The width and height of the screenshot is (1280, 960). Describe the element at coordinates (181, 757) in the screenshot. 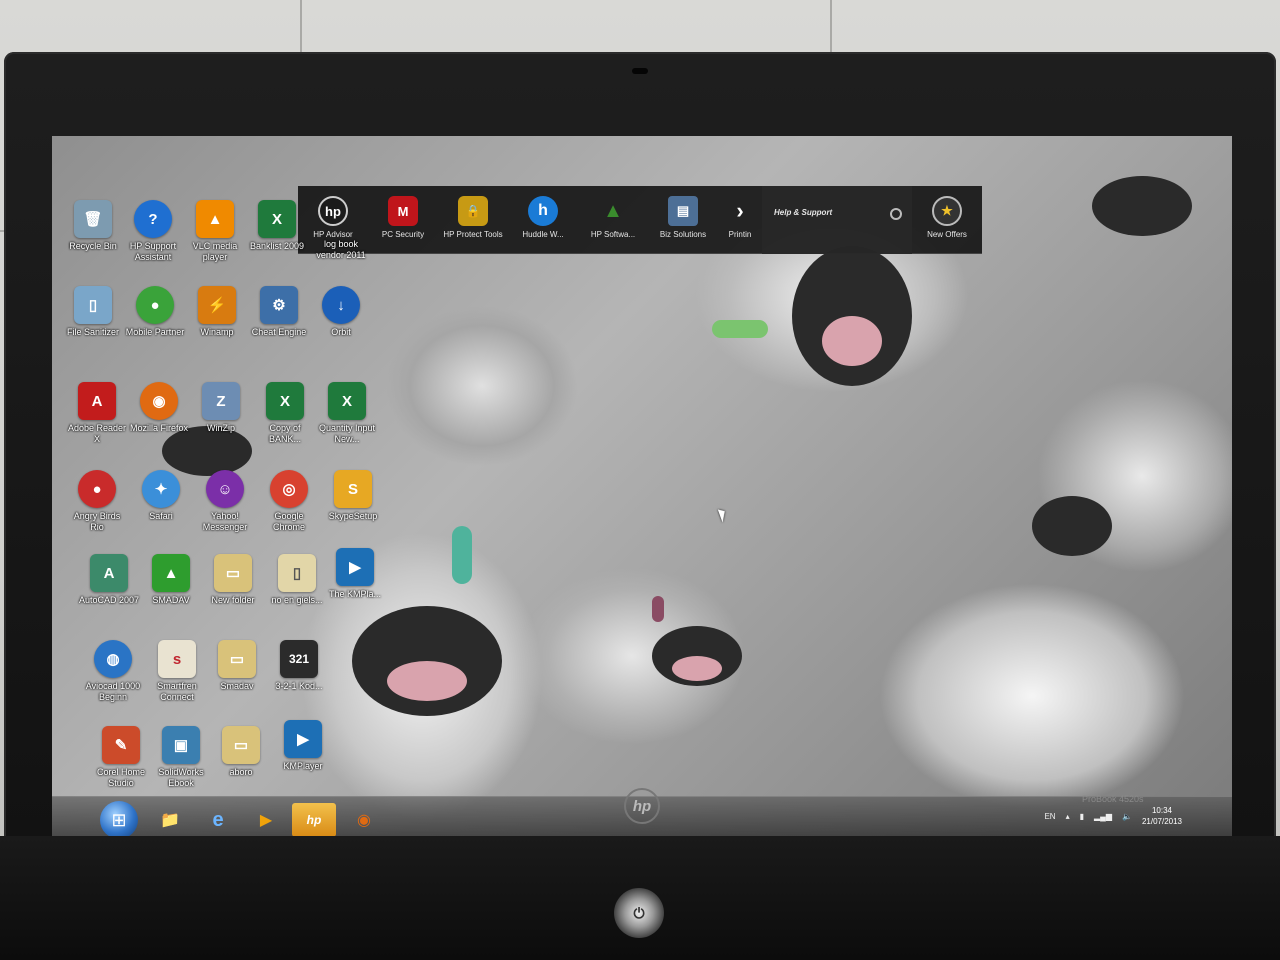

I see `desktop-icon-solidworks: ▣ SolidWorks Ebook` at that location.